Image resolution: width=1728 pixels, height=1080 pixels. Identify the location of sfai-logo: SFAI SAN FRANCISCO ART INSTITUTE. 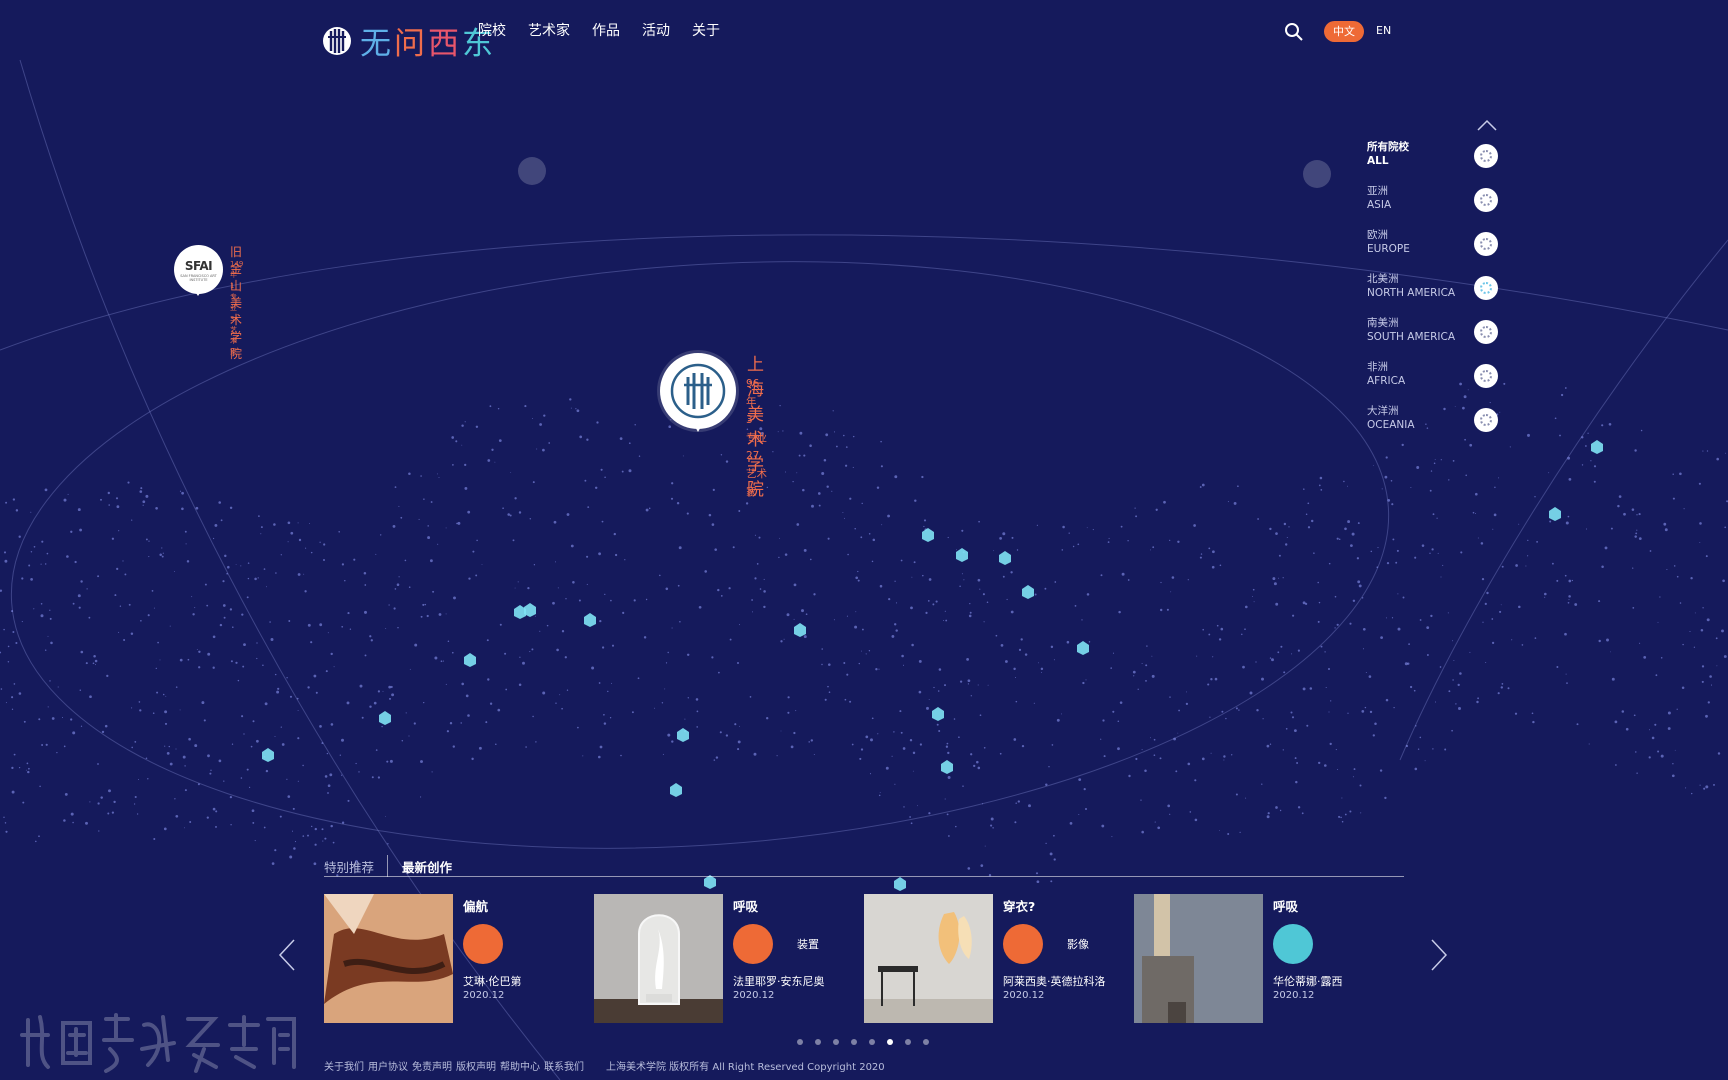
(198, 270).